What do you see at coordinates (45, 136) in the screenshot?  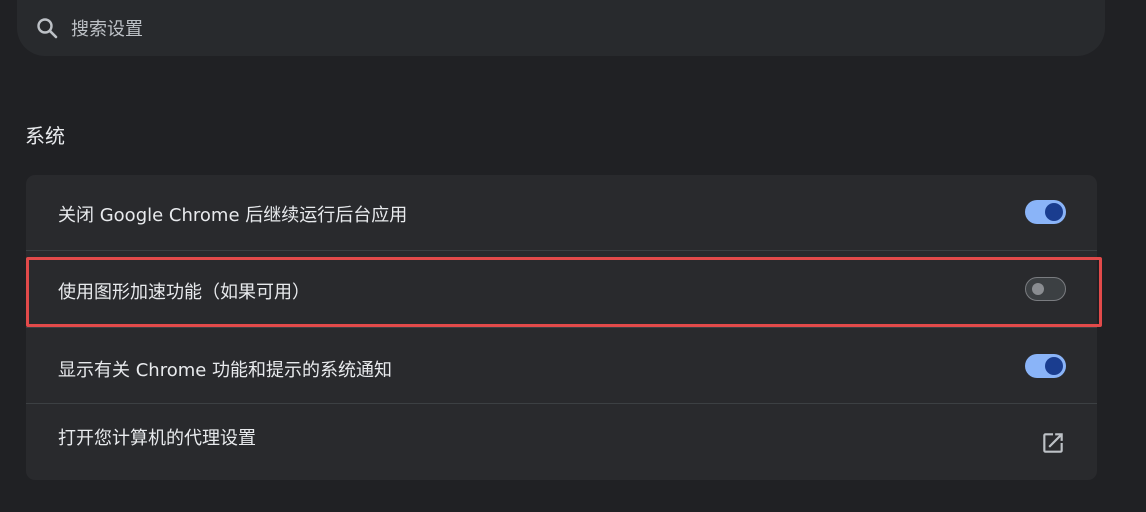 I see `section-title: 系统` at bounding box center [45, 136].